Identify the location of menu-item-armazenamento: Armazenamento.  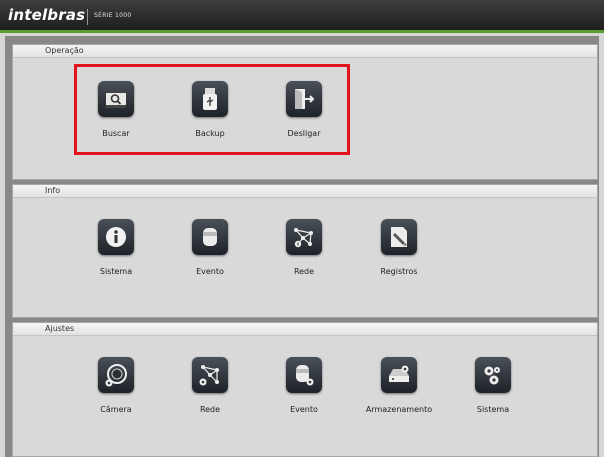
(399, 385).